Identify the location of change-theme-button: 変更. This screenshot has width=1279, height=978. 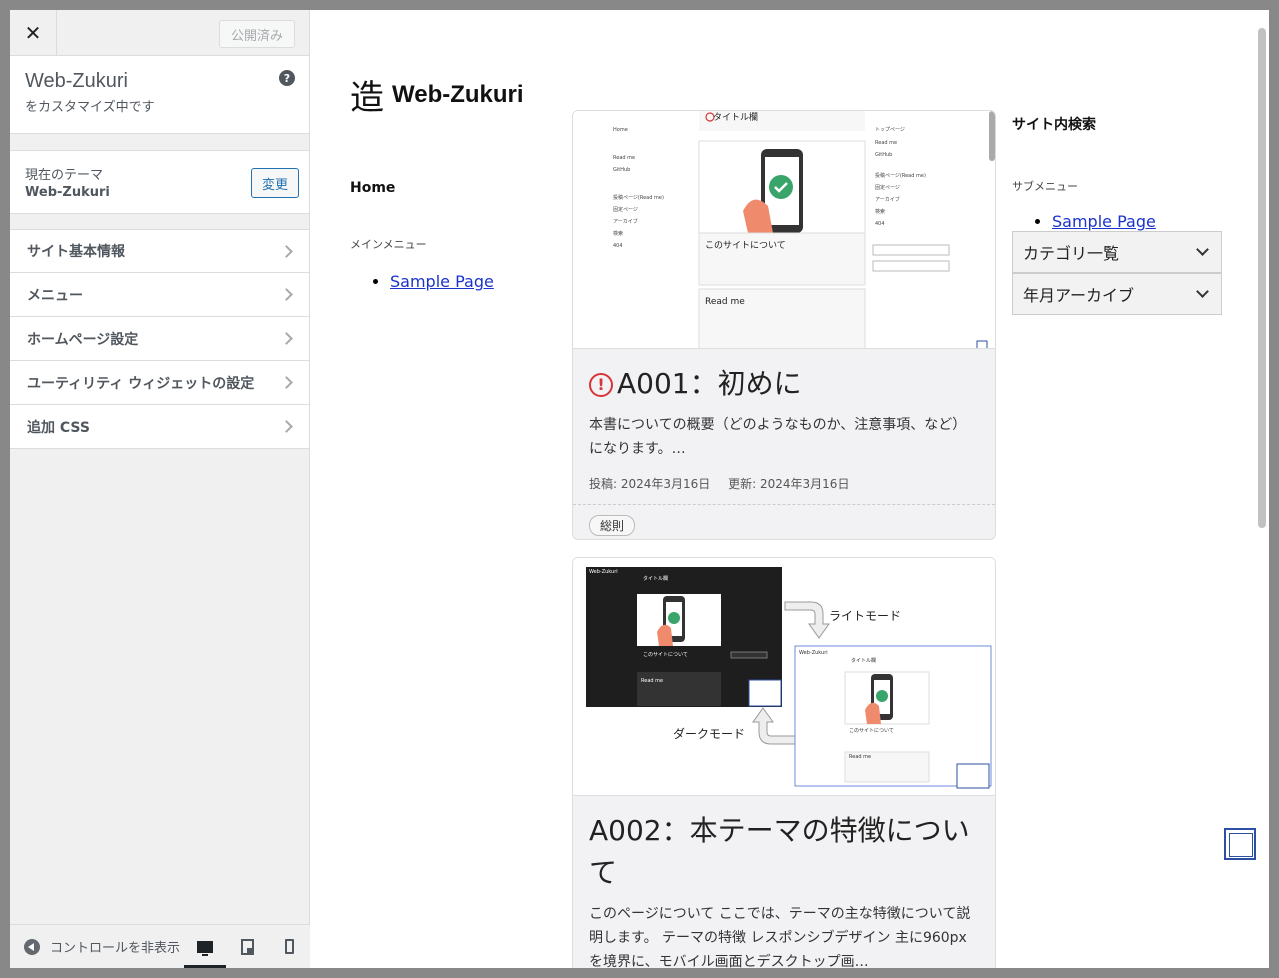
(275, 183).